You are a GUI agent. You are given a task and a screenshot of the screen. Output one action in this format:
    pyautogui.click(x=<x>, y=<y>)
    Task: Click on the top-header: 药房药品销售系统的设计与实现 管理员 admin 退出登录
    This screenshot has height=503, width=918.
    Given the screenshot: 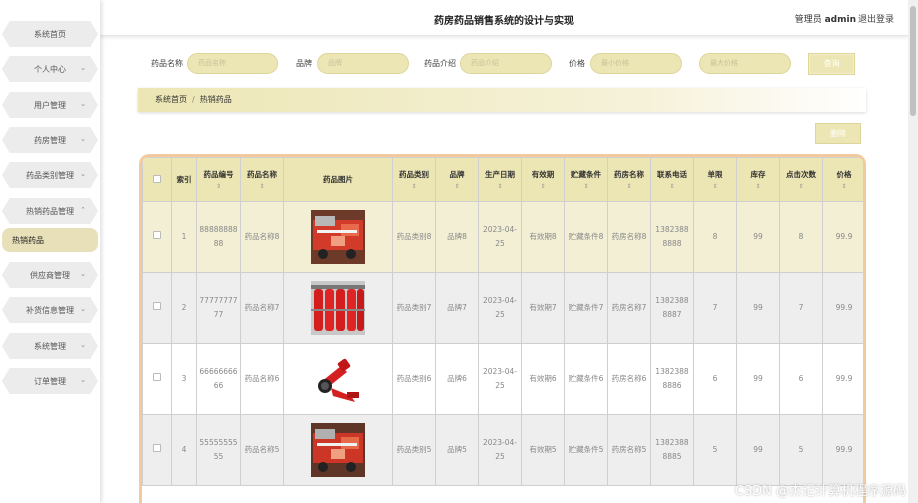 What is the action you would take?
    pyautogui.click(x=504, y=18)
    